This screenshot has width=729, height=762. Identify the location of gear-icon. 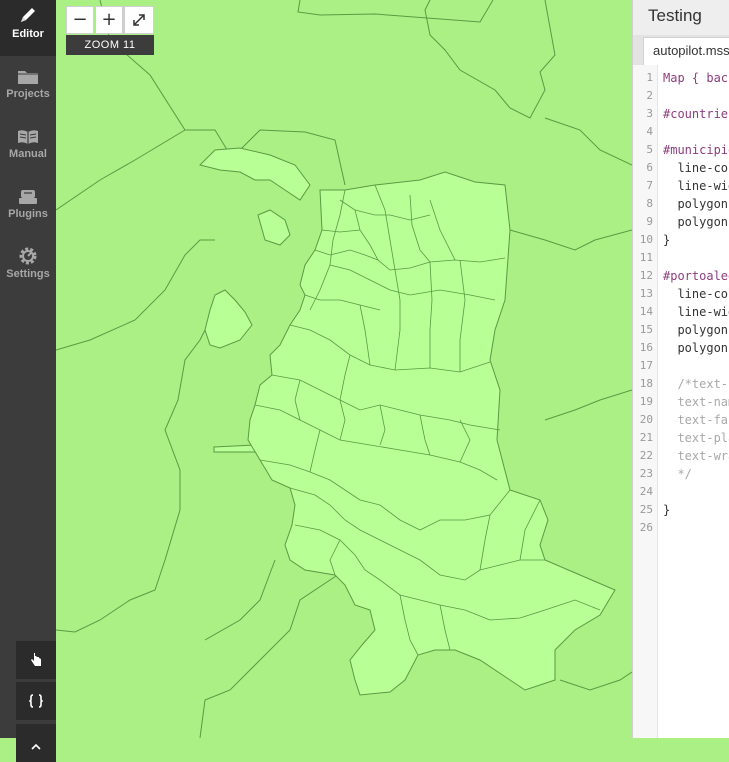
(28, 256).